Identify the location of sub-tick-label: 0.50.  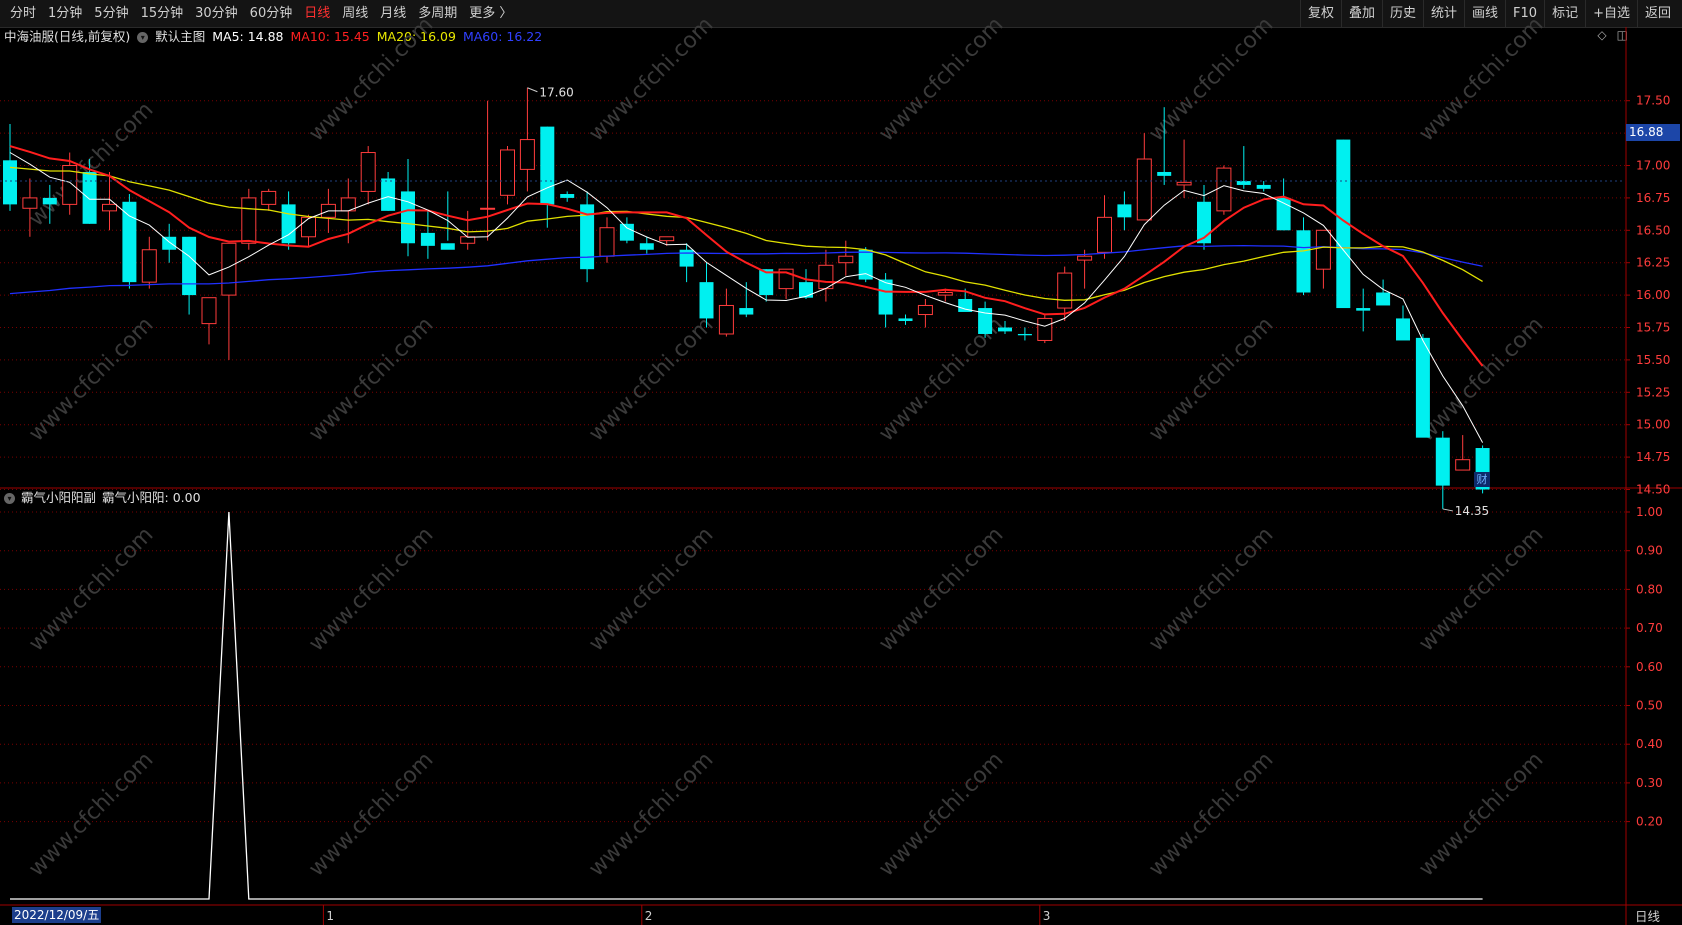
(1649, 706).